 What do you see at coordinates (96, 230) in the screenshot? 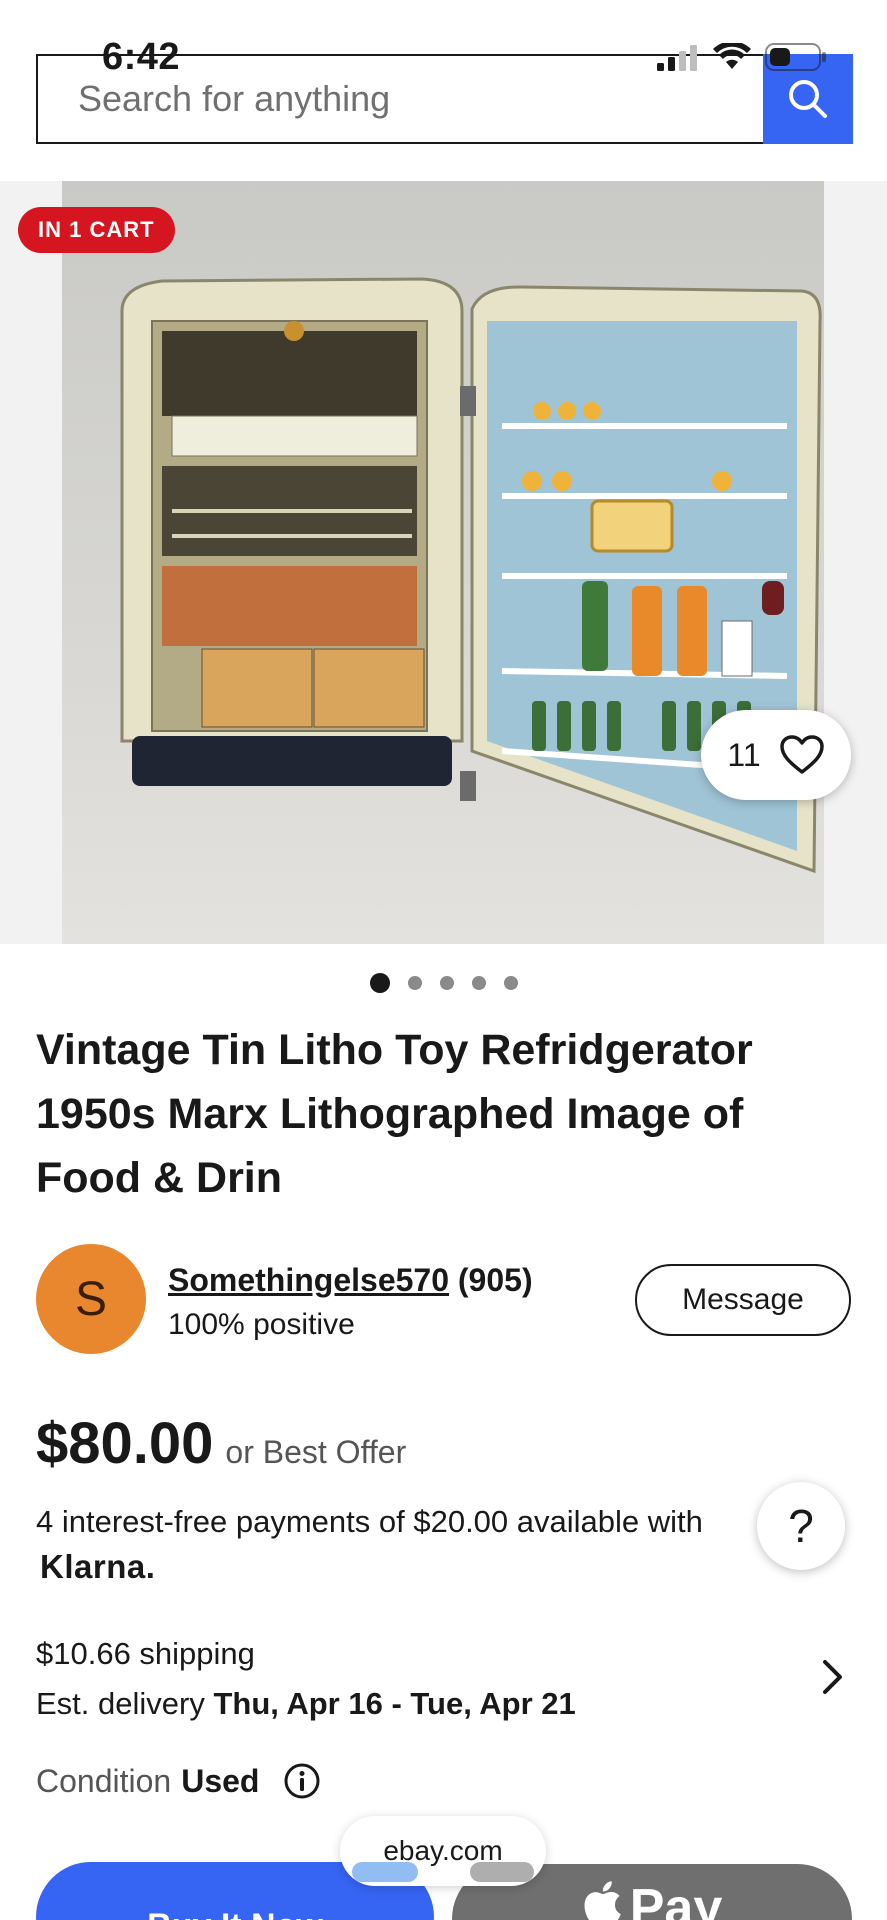
I see `in-cart-badge: IN 1 CART` at bounding box center [96, 230].